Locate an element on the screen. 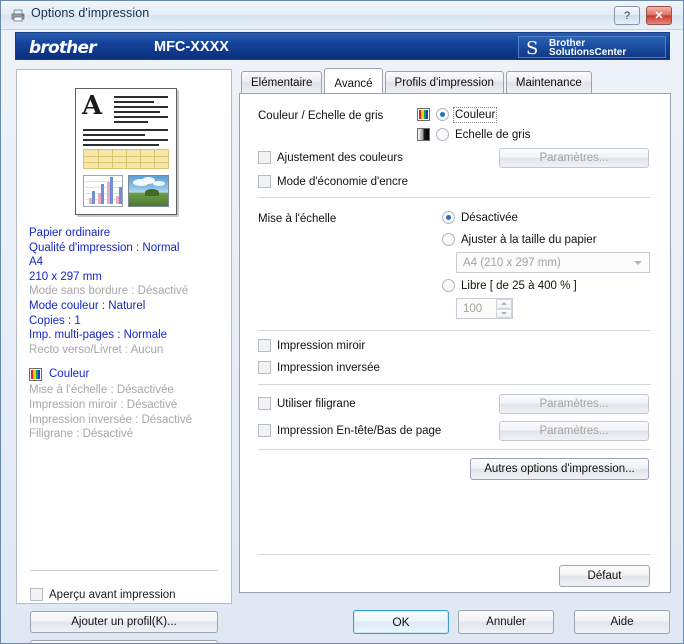 This screenshot has height=644, width=684. summary-color-mode: Couleur is located at coordinates (129, 374).